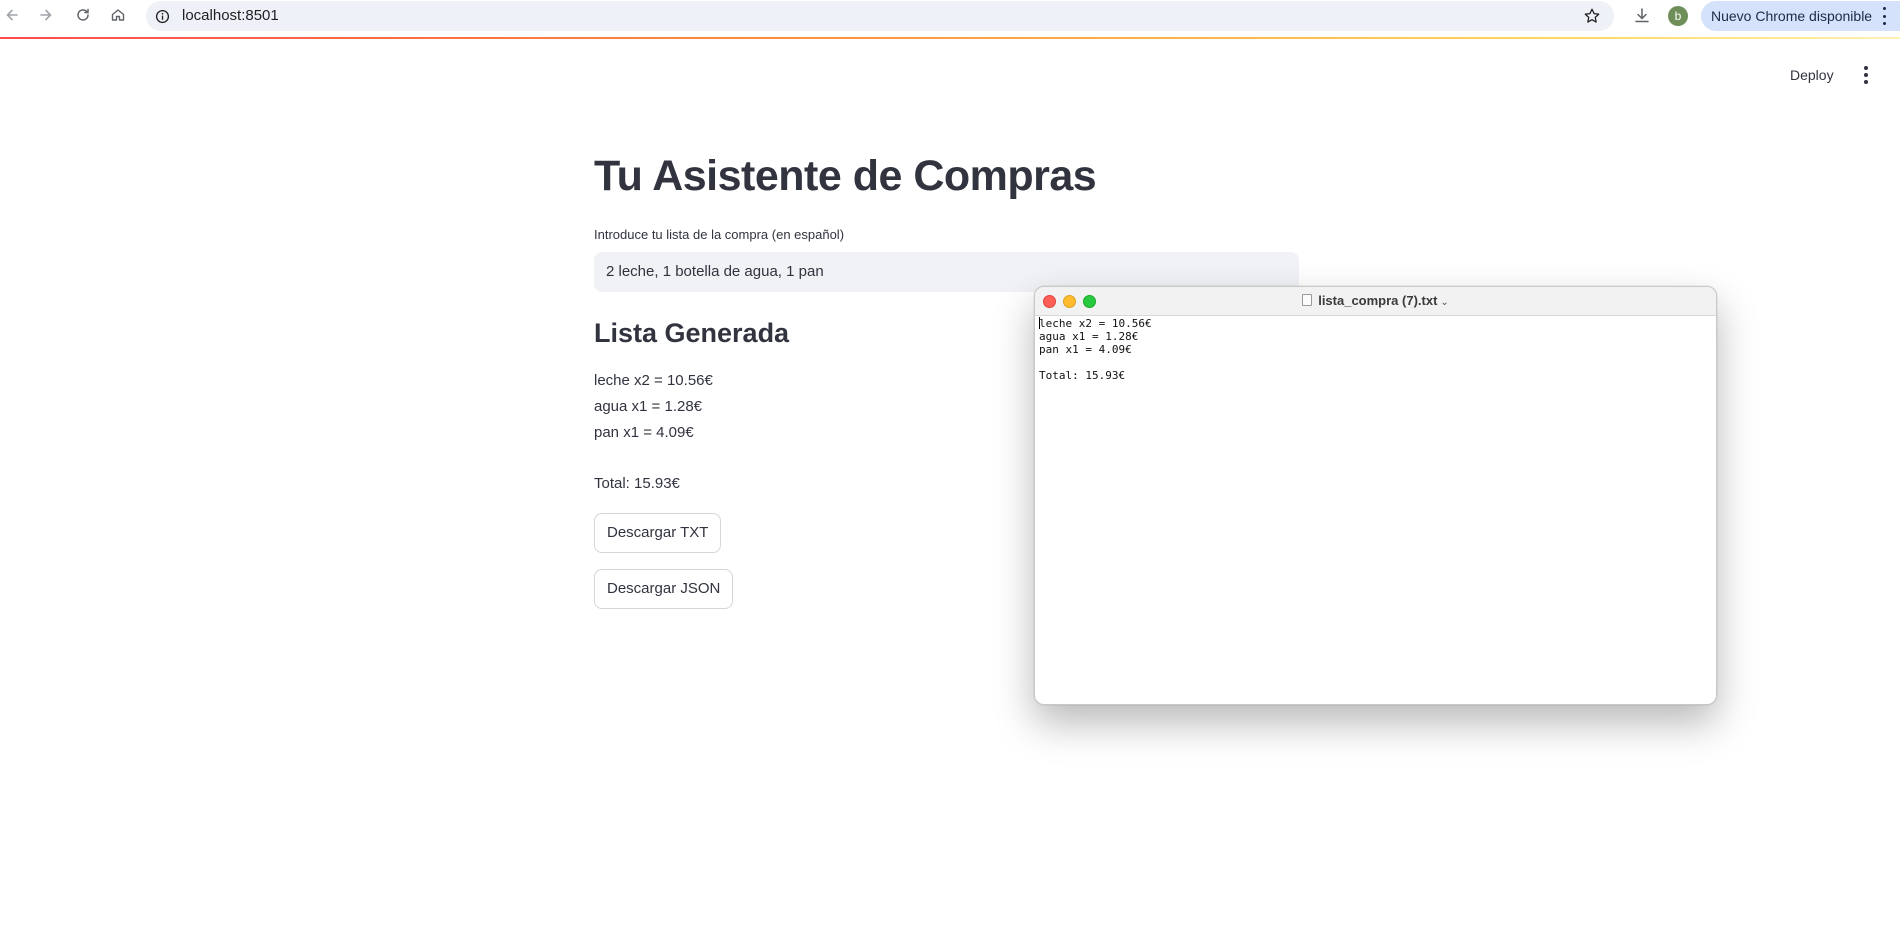 This screenshot has height=948, width=1900. What do you see at coordinates (1792, 16) in the screenshot?
I see `update-label: Nuevo Chrome disponible` at bounding box center [1792, 16].